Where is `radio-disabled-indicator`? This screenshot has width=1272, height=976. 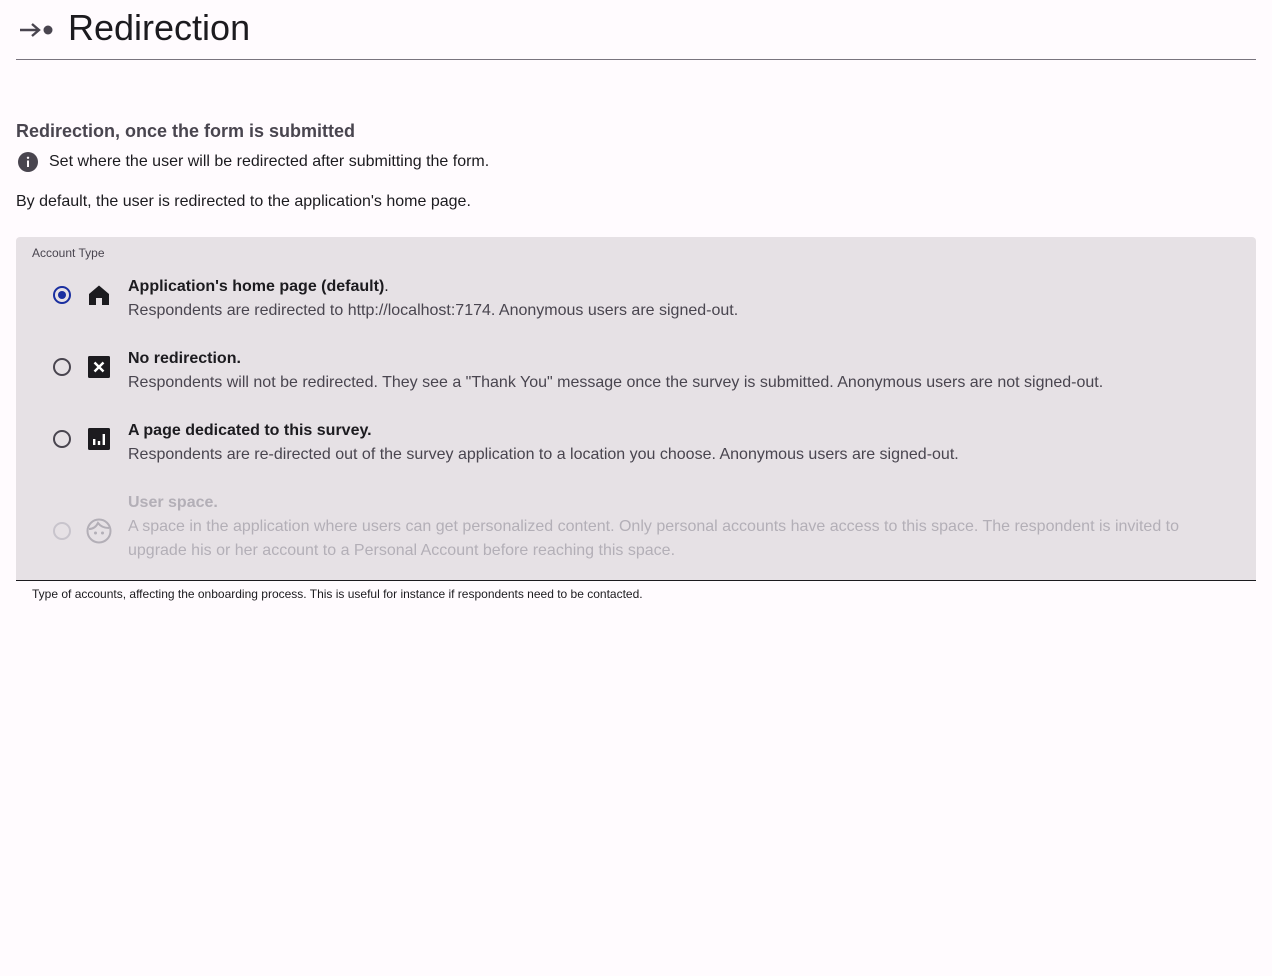 radio-disabled-indicator is located at coordinates (62, 531).